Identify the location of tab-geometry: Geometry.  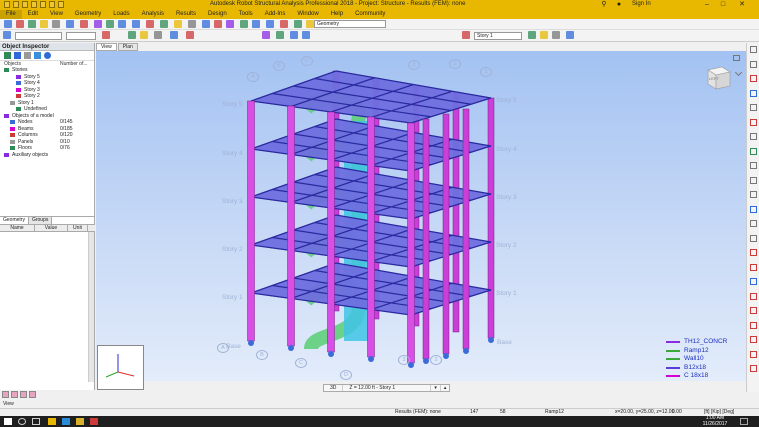
(14, 220).